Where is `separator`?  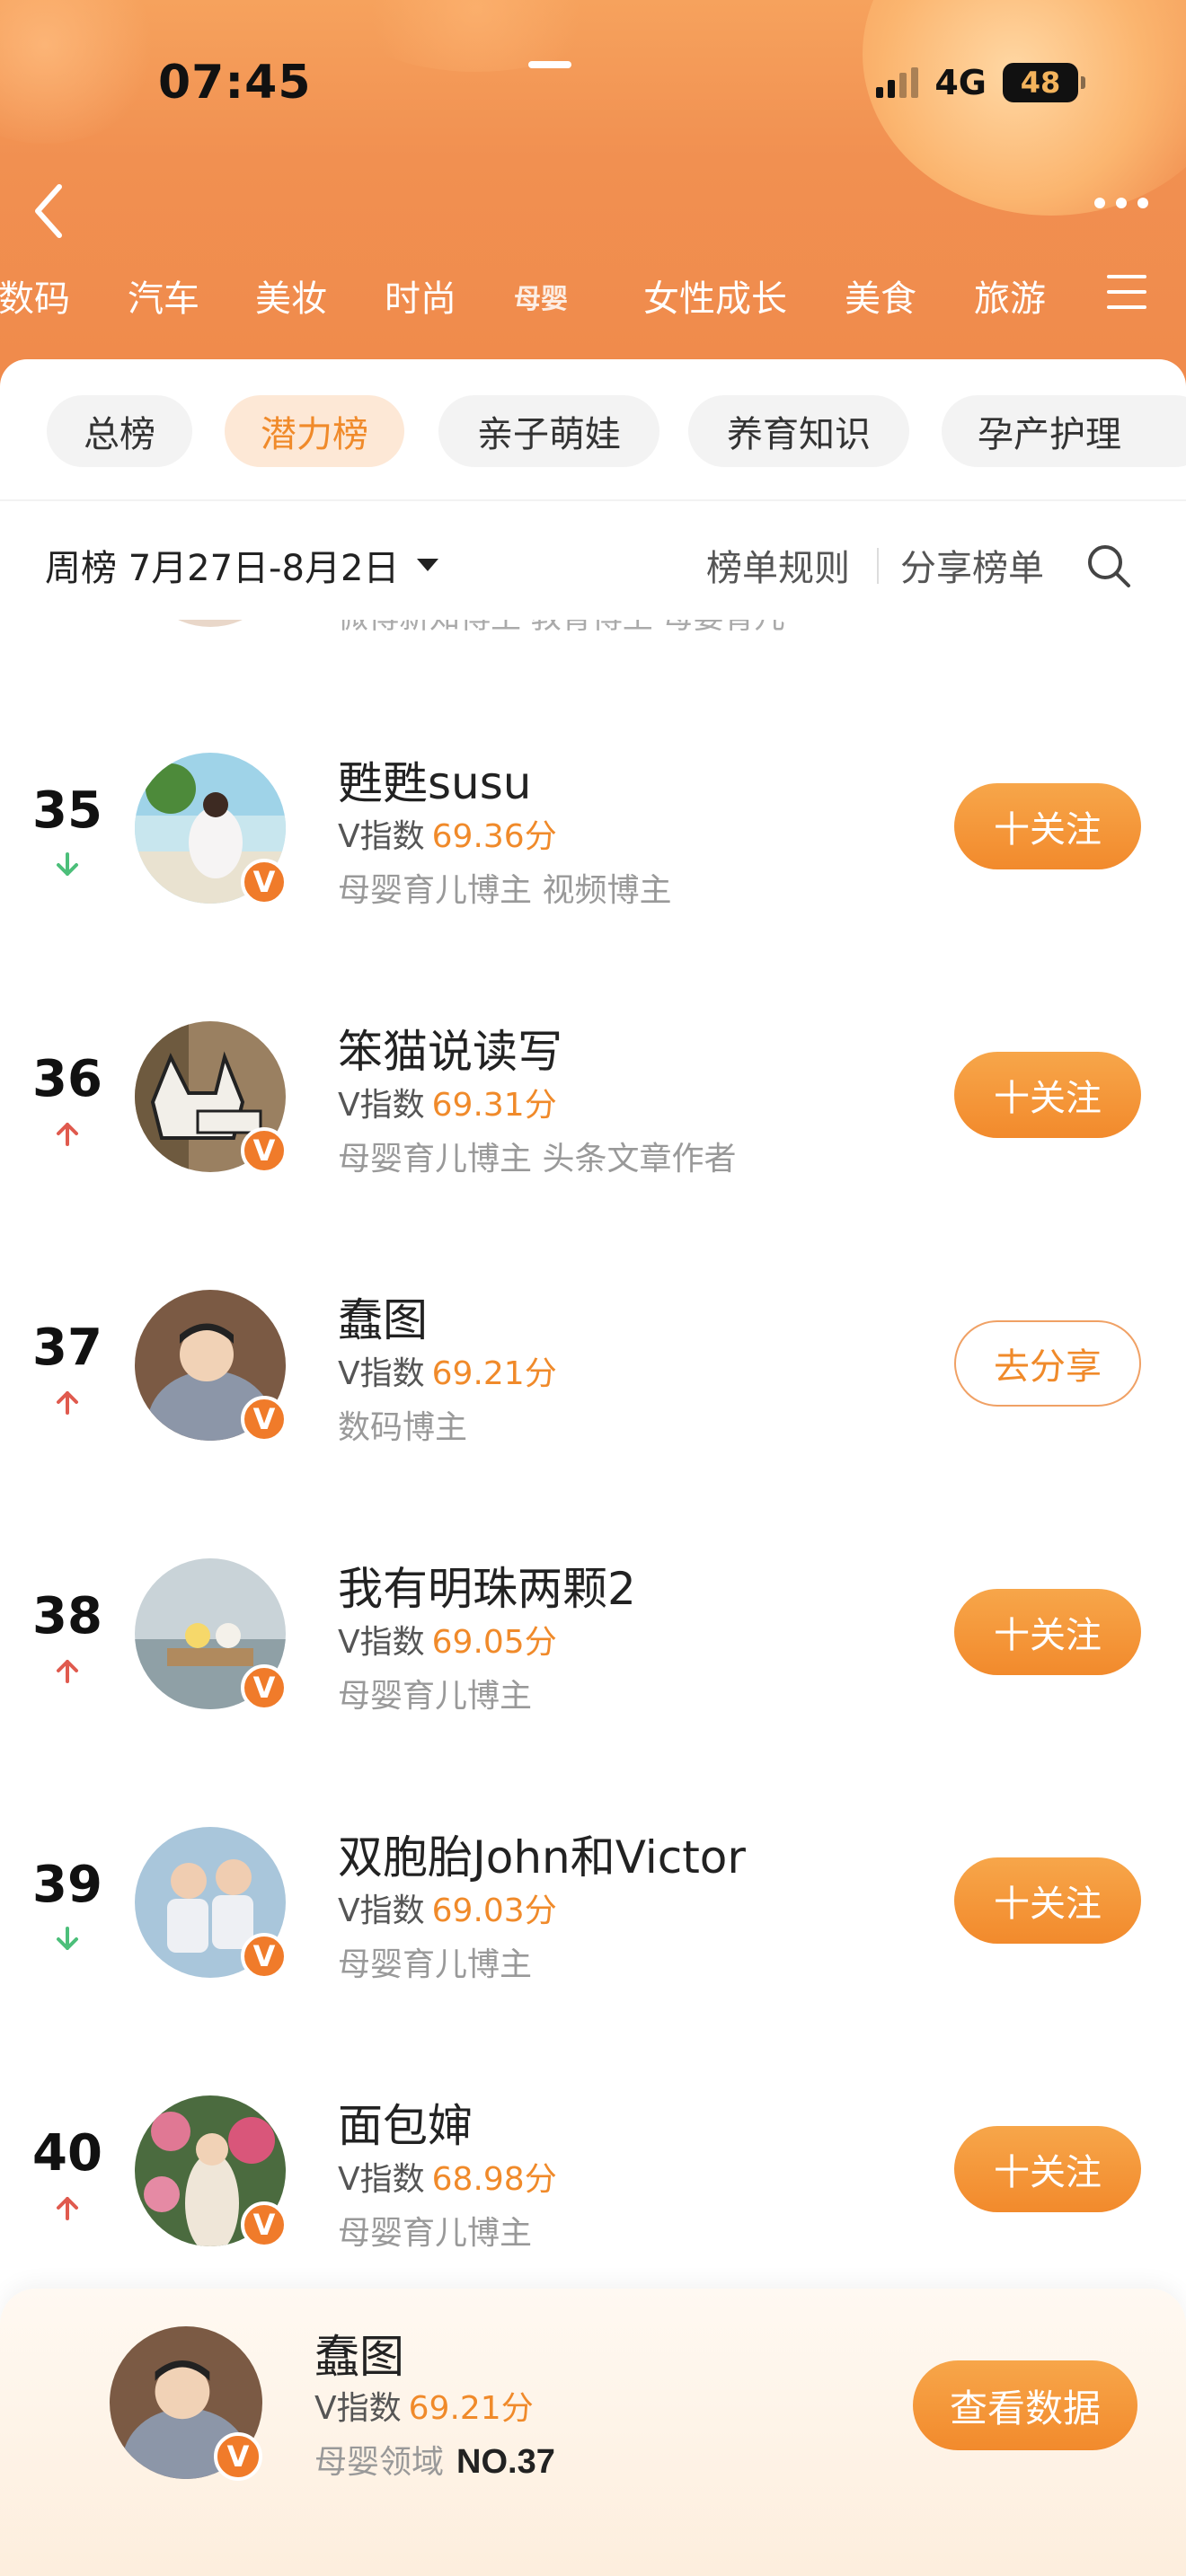
separator is located at coordinates (878, 566).